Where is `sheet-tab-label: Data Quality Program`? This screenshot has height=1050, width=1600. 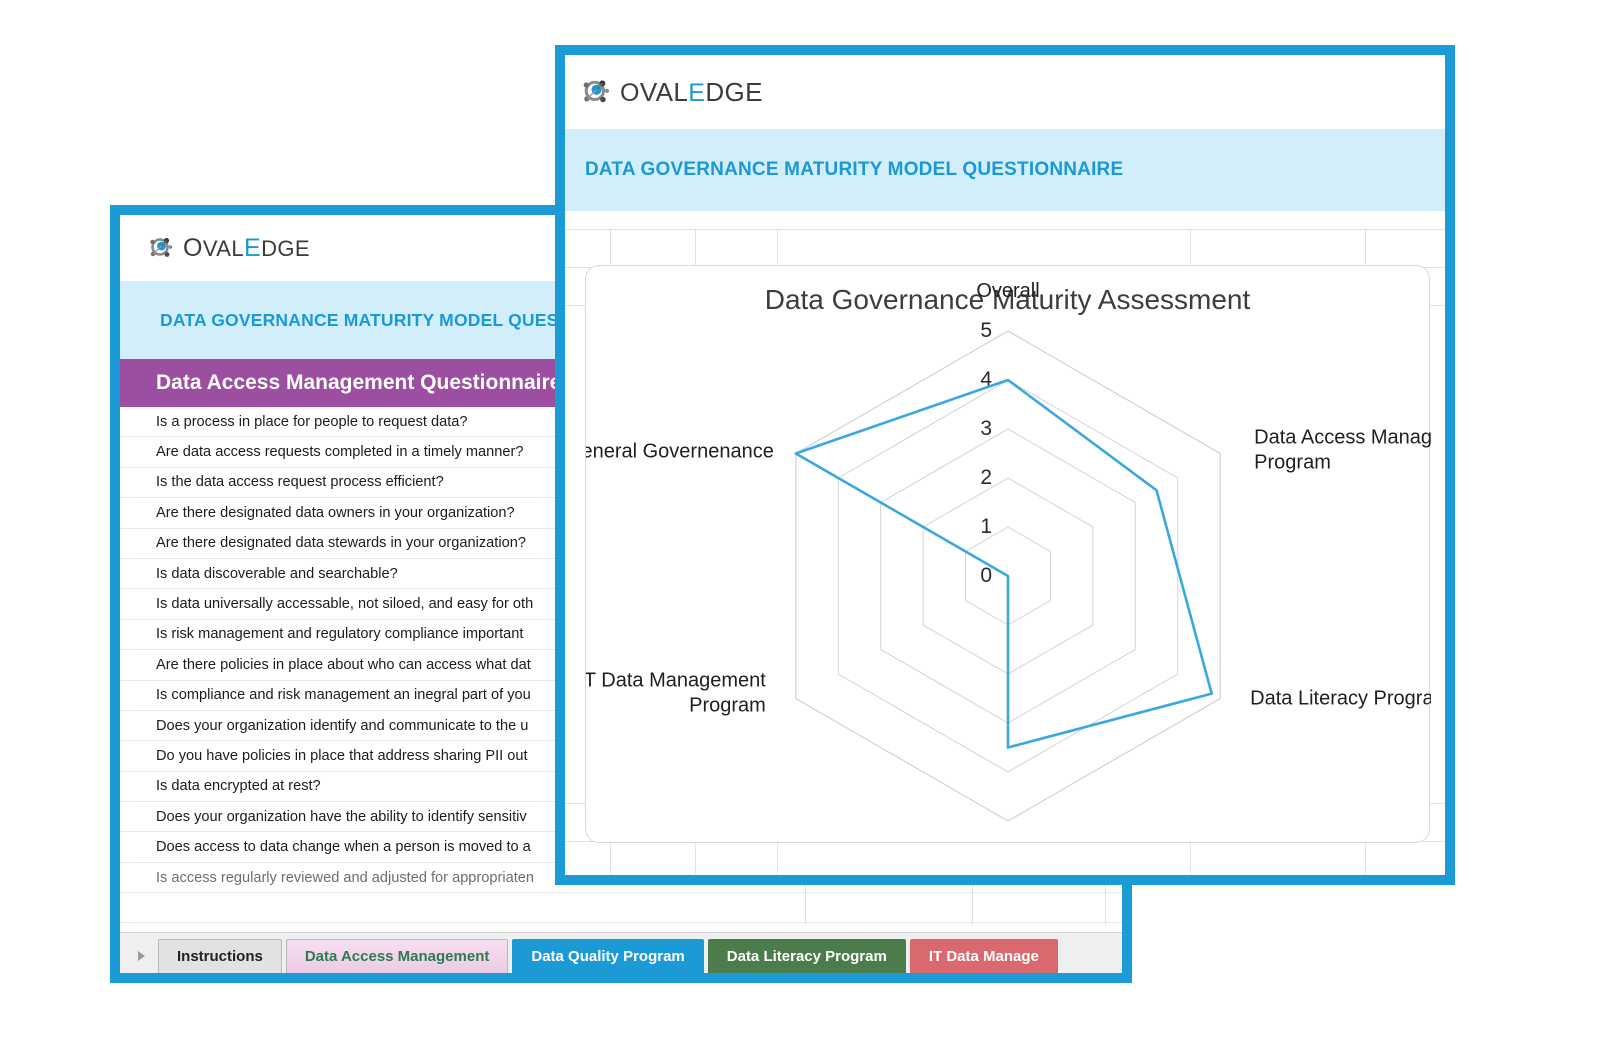
sheet-tab-label: Data Quality Program is located at coordinates (608, 956).